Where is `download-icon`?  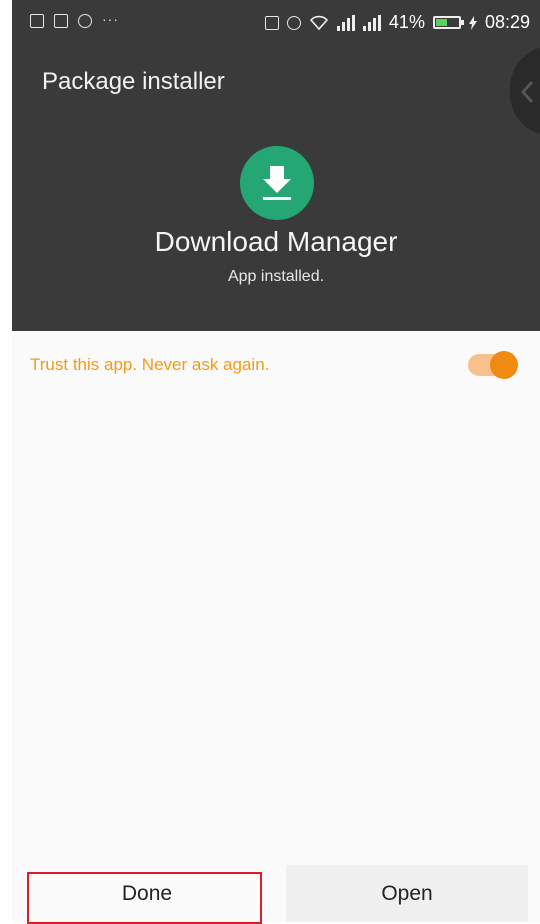
download-icon is located at coordinates (61, 21).